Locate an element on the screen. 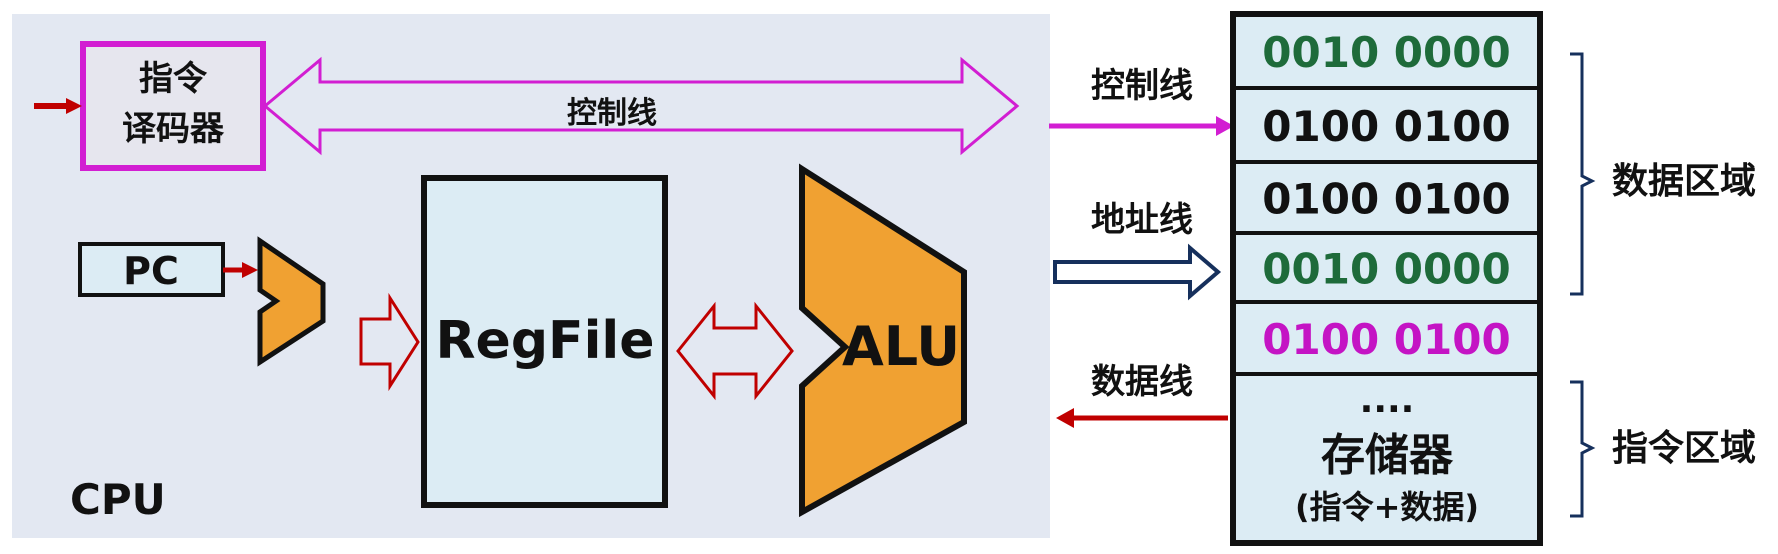  decoder-label-line2: 译码器 is located at coordinates (173, 129).